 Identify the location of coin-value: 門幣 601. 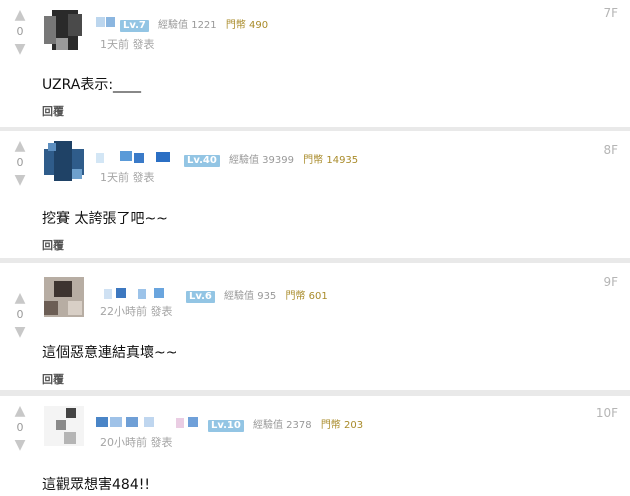
(306, 296).